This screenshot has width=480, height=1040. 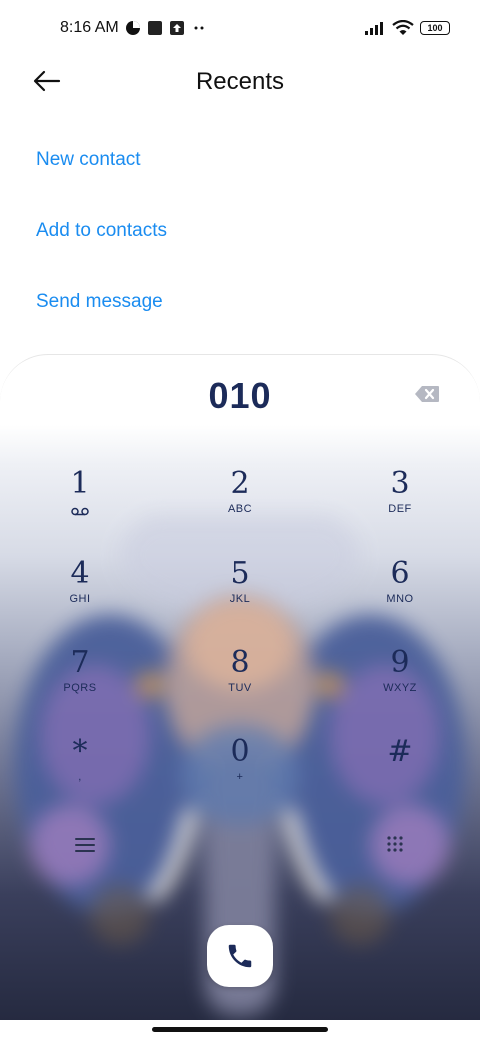 What do you see at coordinates (80, 688) in the screenshot?
I see `key-letters: PQRS` at bounding box center [80, 688].